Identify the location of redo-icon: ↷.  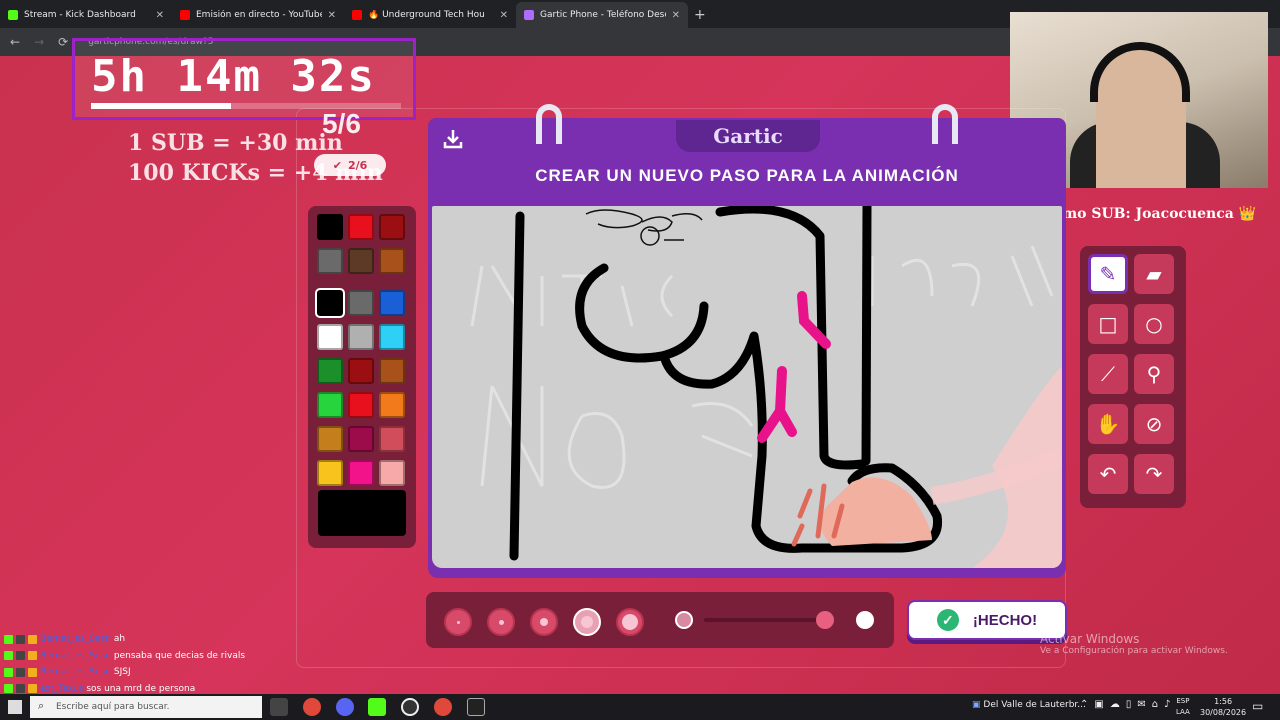
(1154, 474).